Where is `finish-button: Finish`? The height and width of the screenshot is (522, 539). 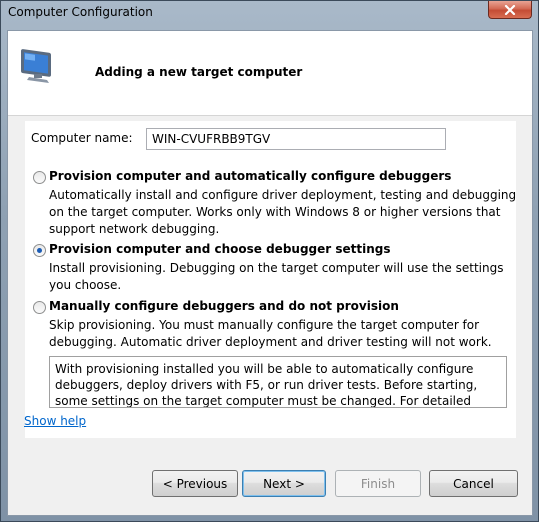
finish-button: Finish is located at coordinates (378, 483).